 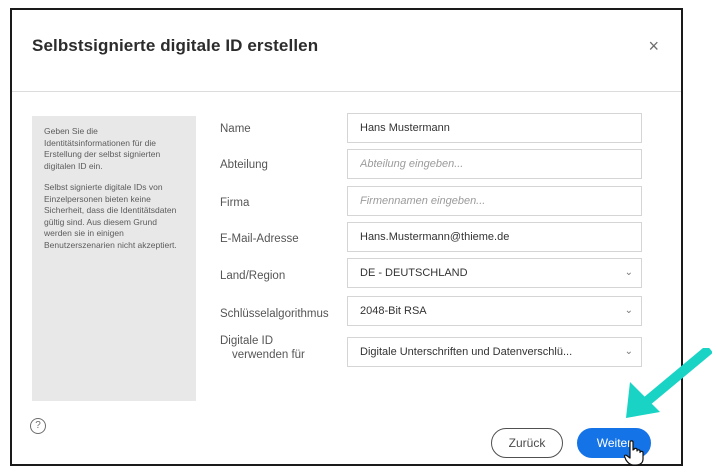 I want to click on algorithmus-select: 2048-Bit RSA ⌄, so click(x=494, y=311).